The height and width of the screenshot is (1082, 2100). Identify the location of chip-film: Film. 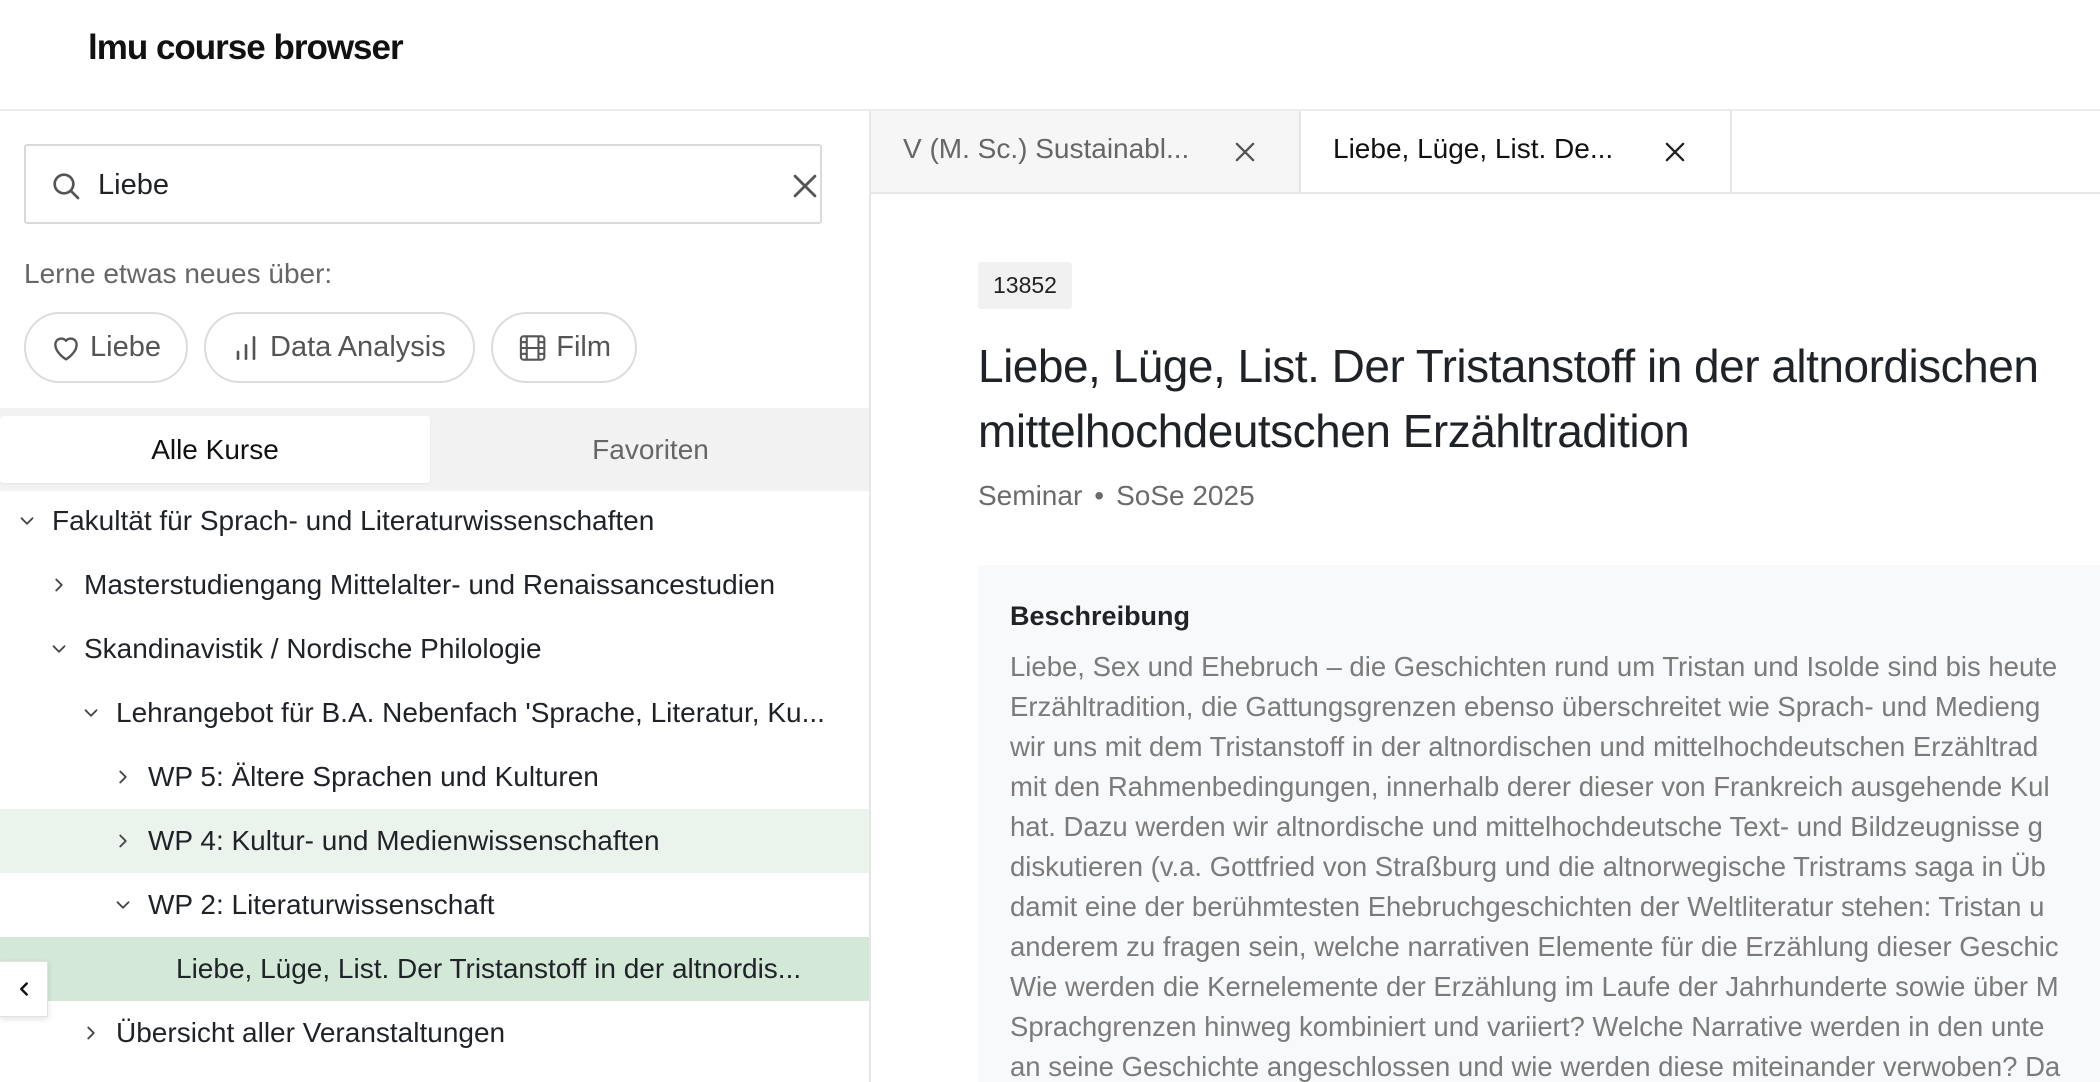
(564, 347).